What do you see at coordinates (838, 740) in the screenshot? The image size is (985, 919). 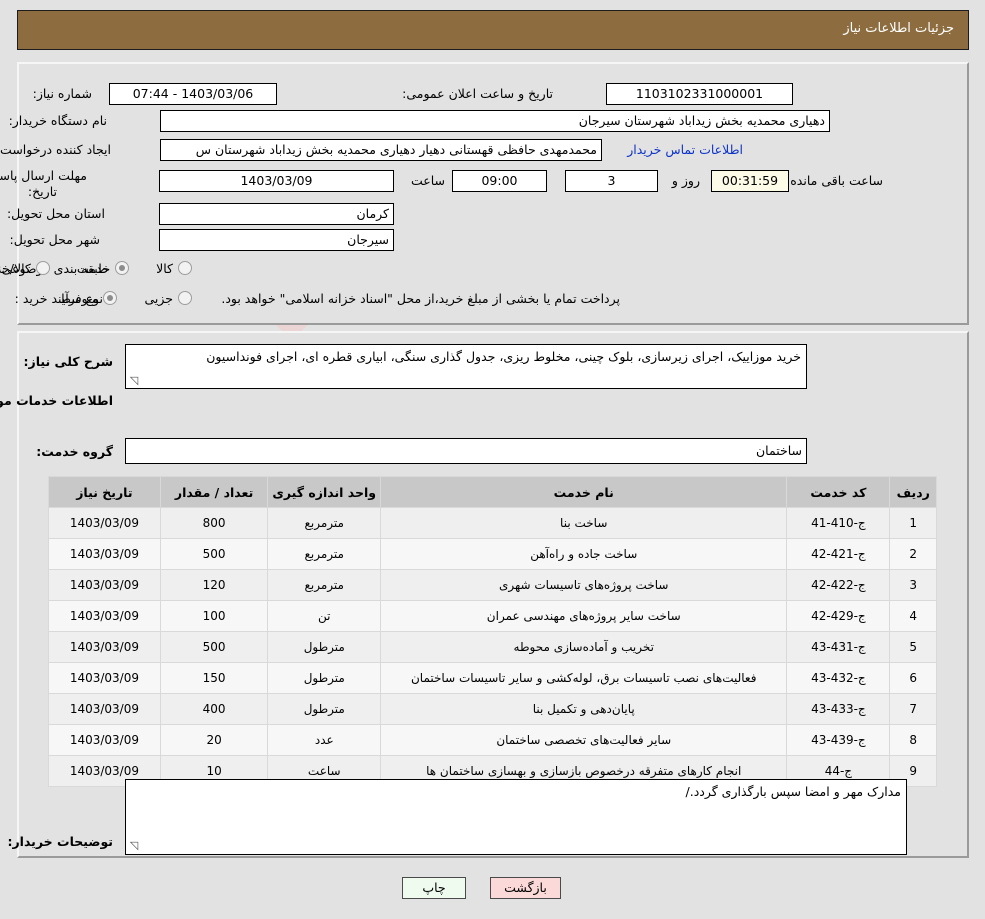 I see `cell-code: ج-439-43` at bounding box center [838, 740].